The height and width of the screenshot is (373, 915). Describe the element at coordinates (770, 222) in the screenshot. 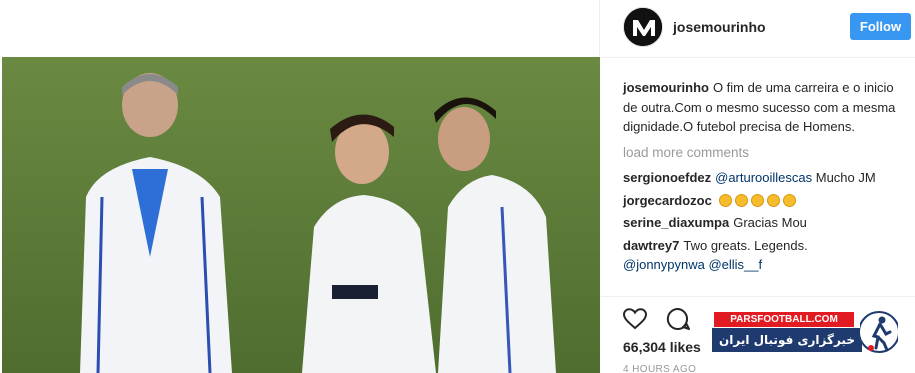

I see `comment-text: Gracias Mou` at that location.